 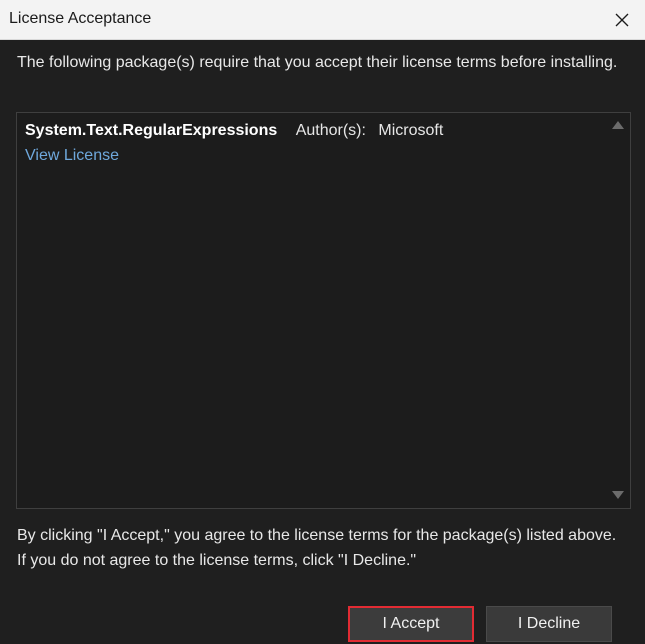 I want to click on accept-button: I Accept, so click(x=411, y=624).